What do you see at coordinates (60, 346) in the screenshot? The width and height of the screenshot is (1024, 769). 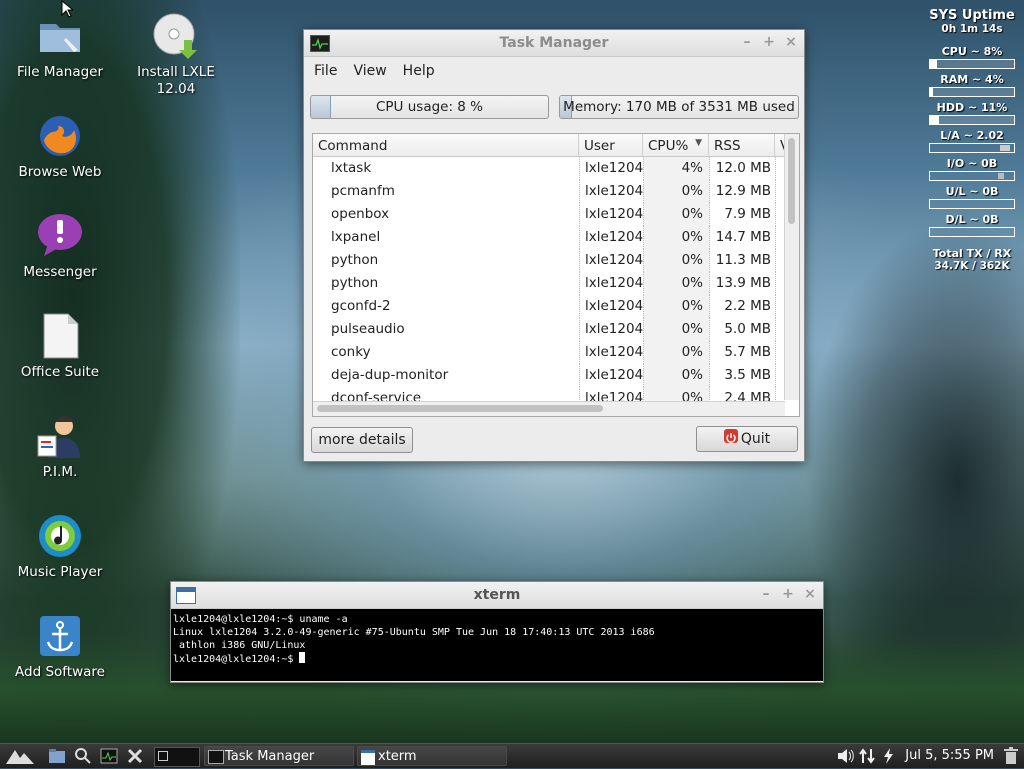 I see `desktop-icon-office-suite: Office Suite` at bounding box center [60, 346].